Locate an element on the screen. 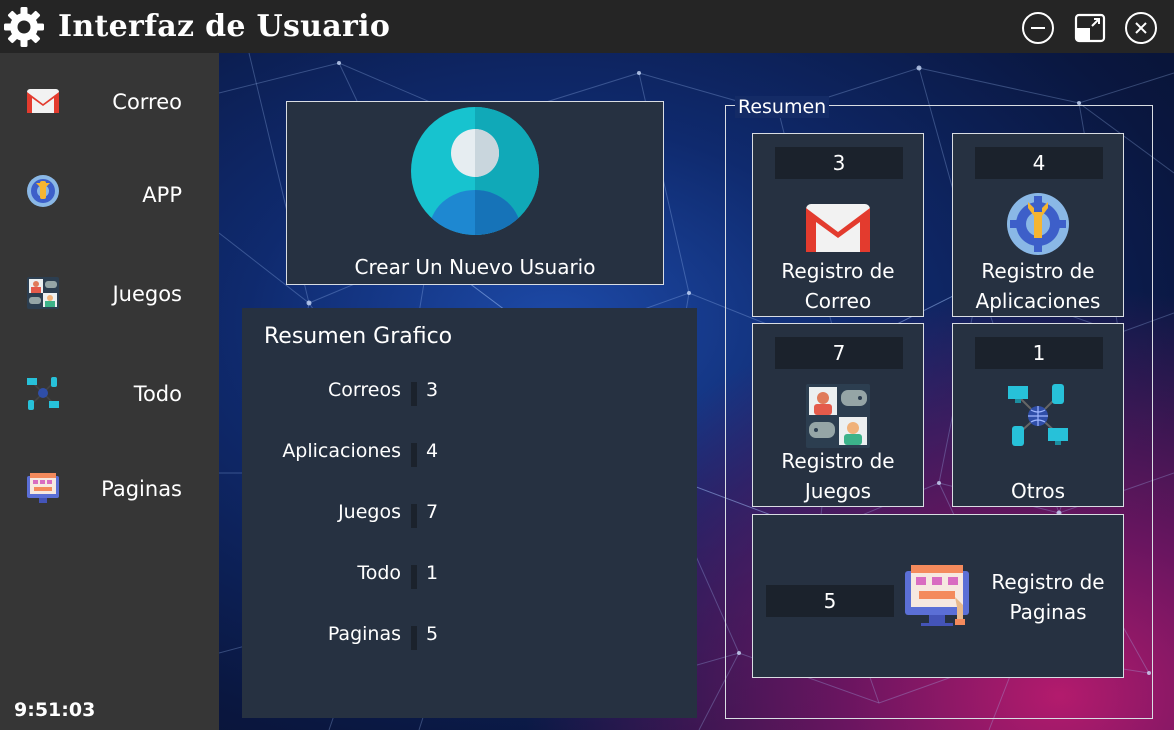 This screenshot has height=730, width=1174. create-user-button: Crear Un Nuevo Usuario is located at coordinates (475, 193).